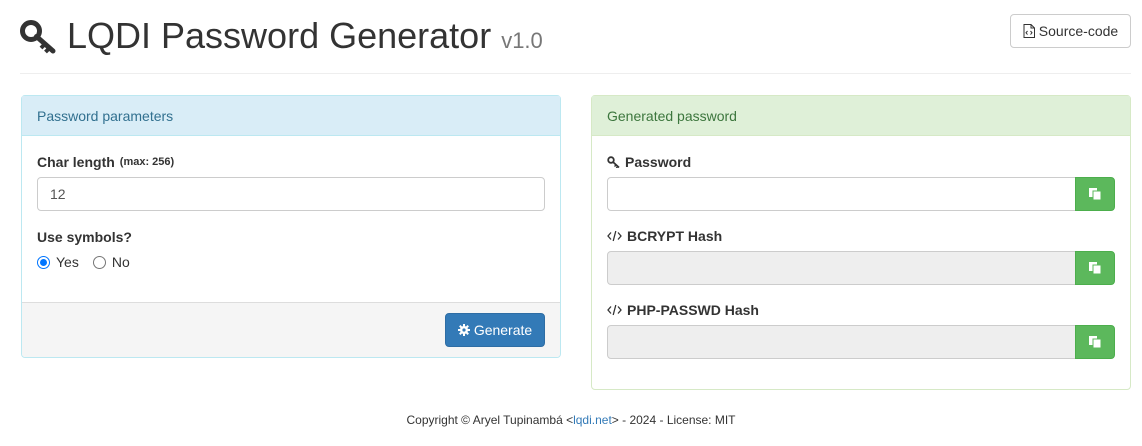 This screenshot has width=1142, height=446. Describe the element at coordinates (490, 420) in the screenshot. I see `footer-prefix: Copyright © Aryel Tupinambá <` at that location.